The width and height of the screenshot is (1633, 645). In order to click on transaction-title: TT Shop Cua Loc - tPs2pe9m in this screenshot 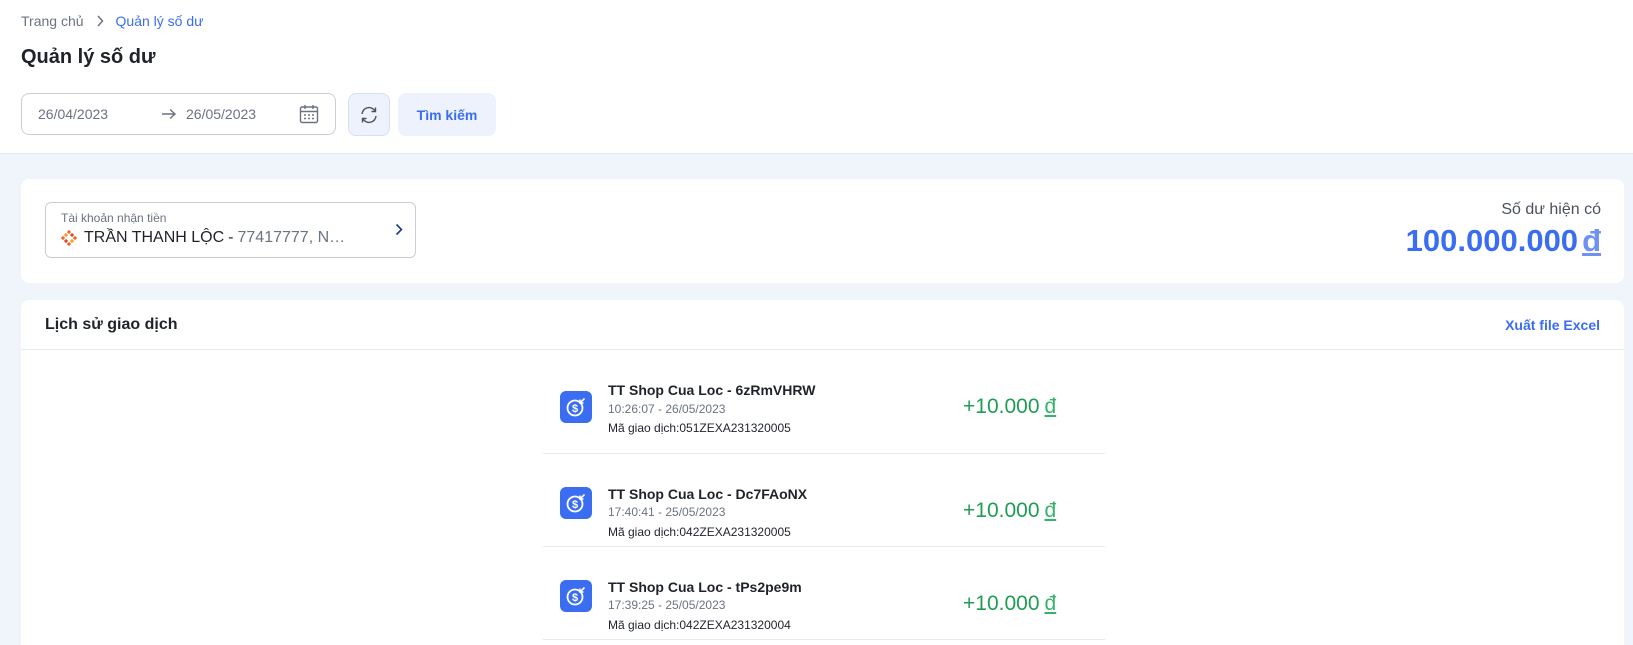, I will do `click(705, 587)`.